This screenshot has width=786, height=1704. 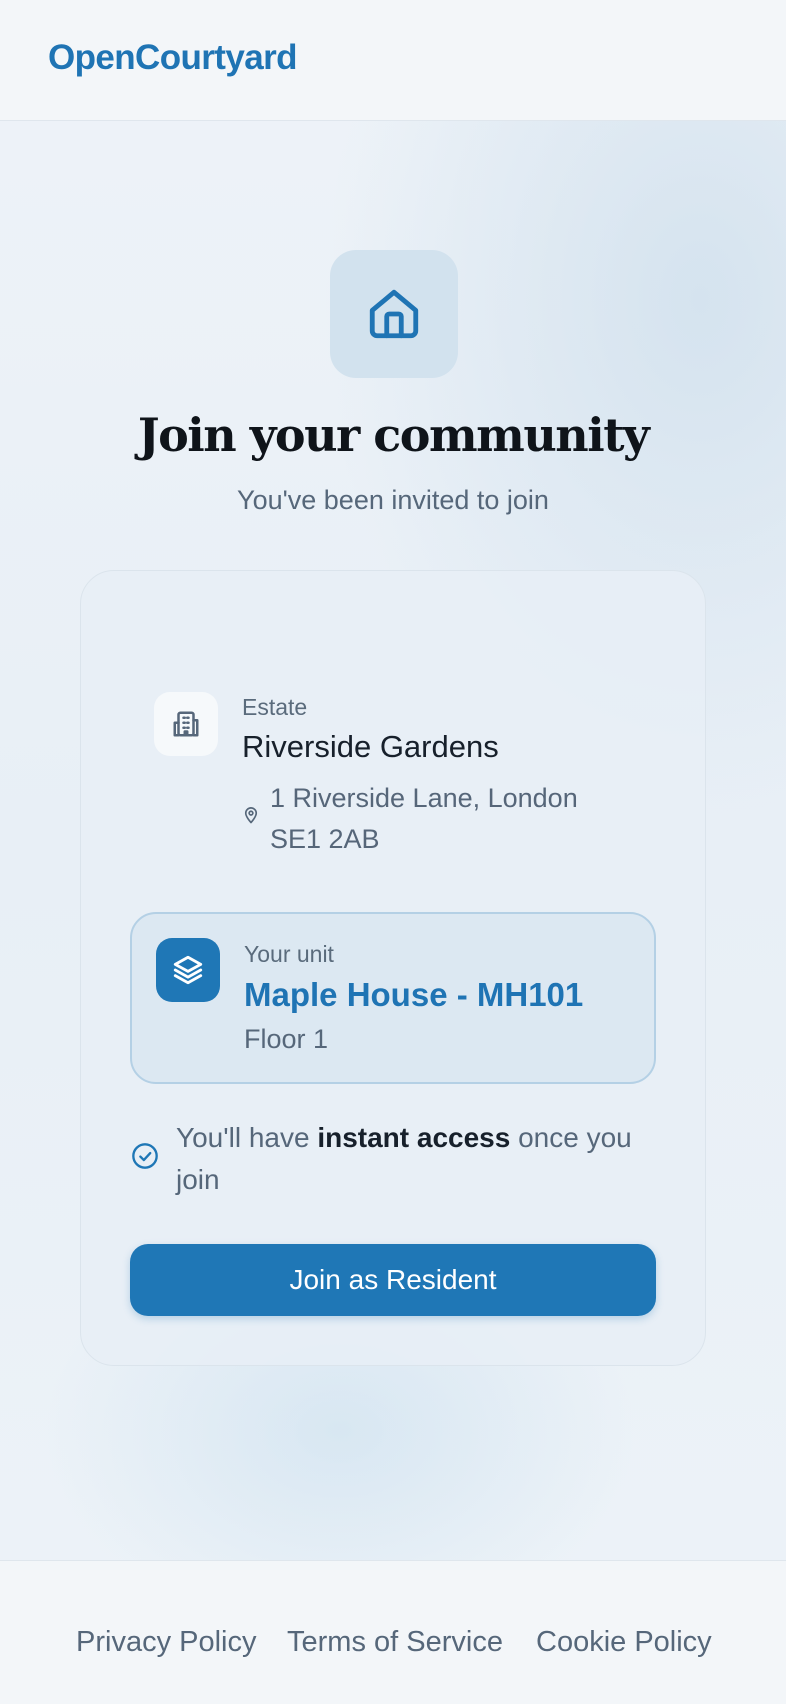 I want to click on page-subtitle: You've been invited to join, so click(x=393, y=500).